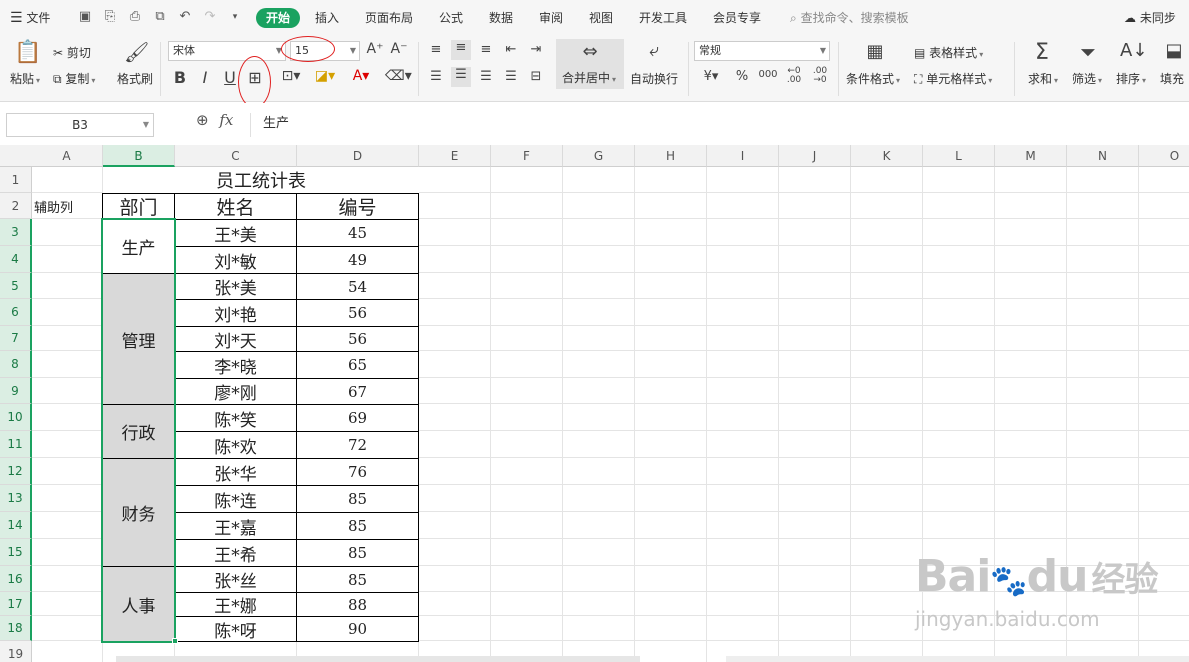 Image resolution: width=1189 pixels, height=662 pixels. What do you see at coordinates (135, 78) in the screenshot?
I see `format-painter-button: 格式刷` at bounding box center [135, 78].